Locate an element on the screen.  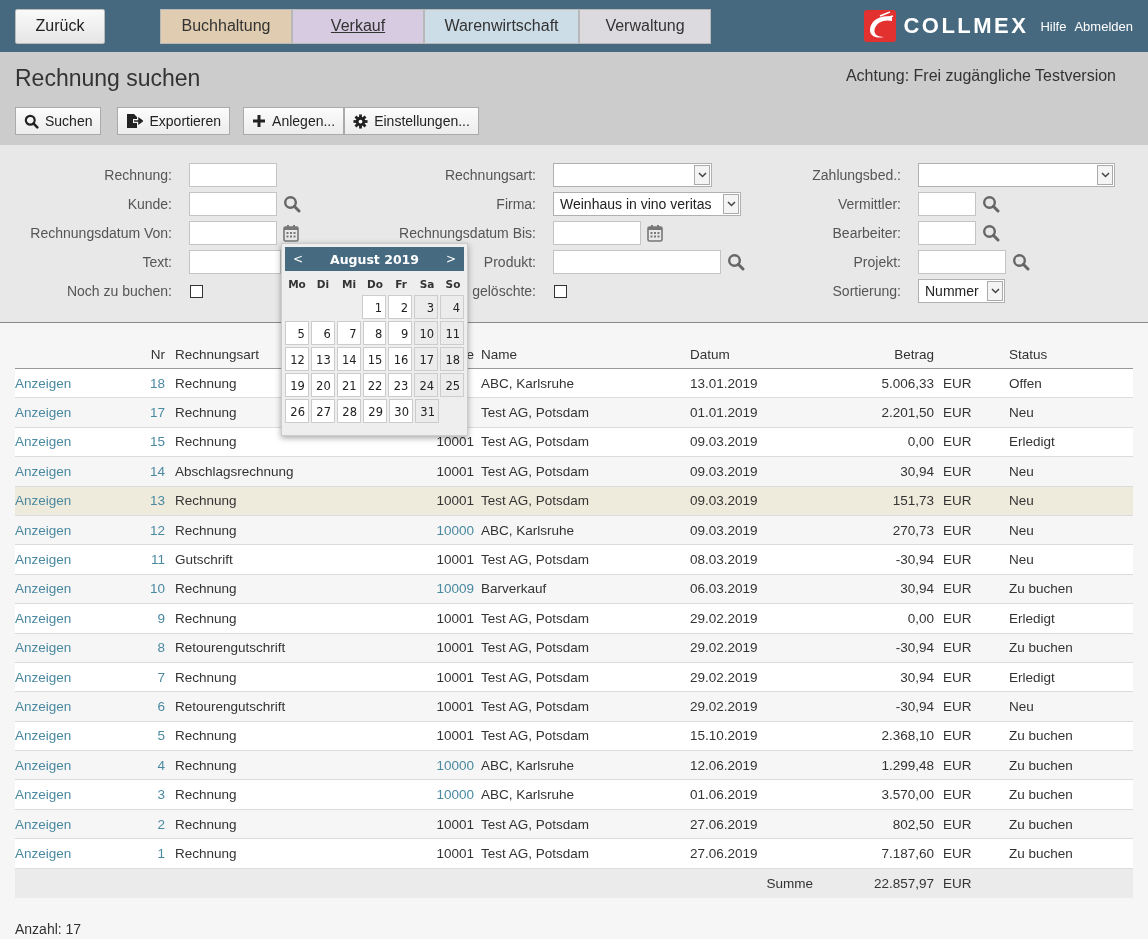
invoice-number-link: 5 is located at coordinates (161, 736).